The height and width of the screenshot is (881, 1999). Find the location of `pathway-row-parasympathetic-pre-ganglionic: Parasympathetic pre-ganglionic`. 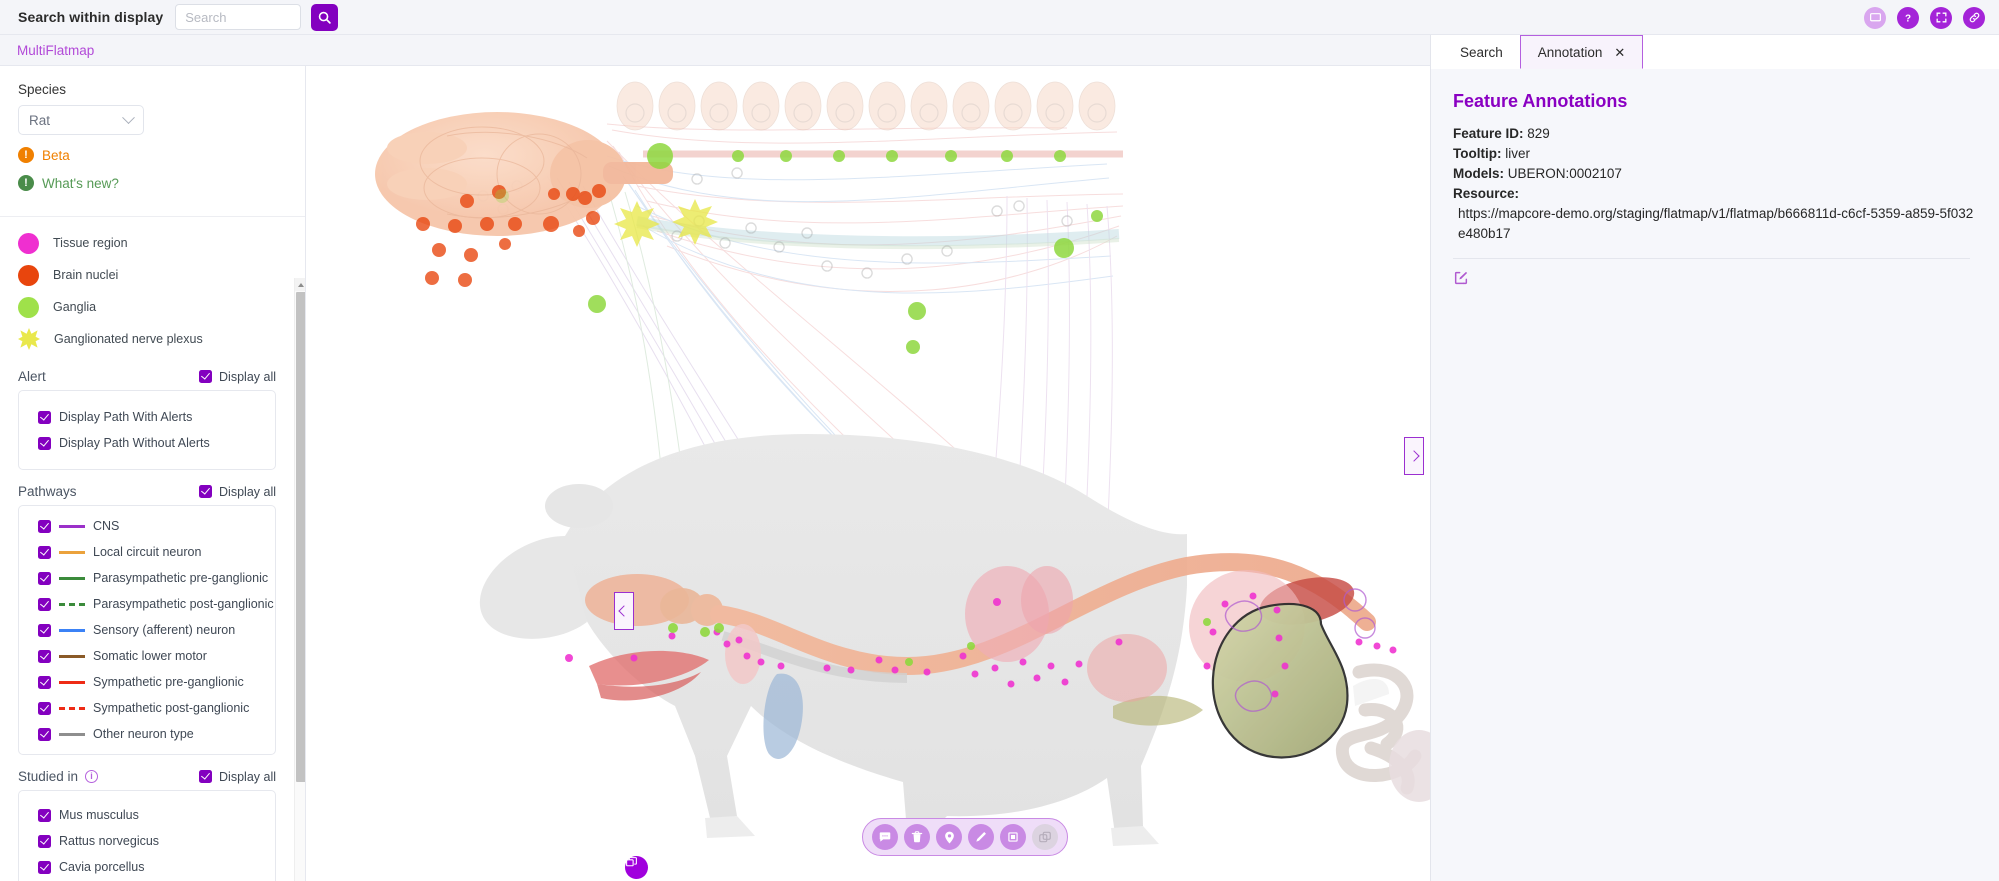

pathway-row-parasympathetic-pre-ganglionic: Parasympathetic pre-ganglionic is located at coordinates (156, 578).